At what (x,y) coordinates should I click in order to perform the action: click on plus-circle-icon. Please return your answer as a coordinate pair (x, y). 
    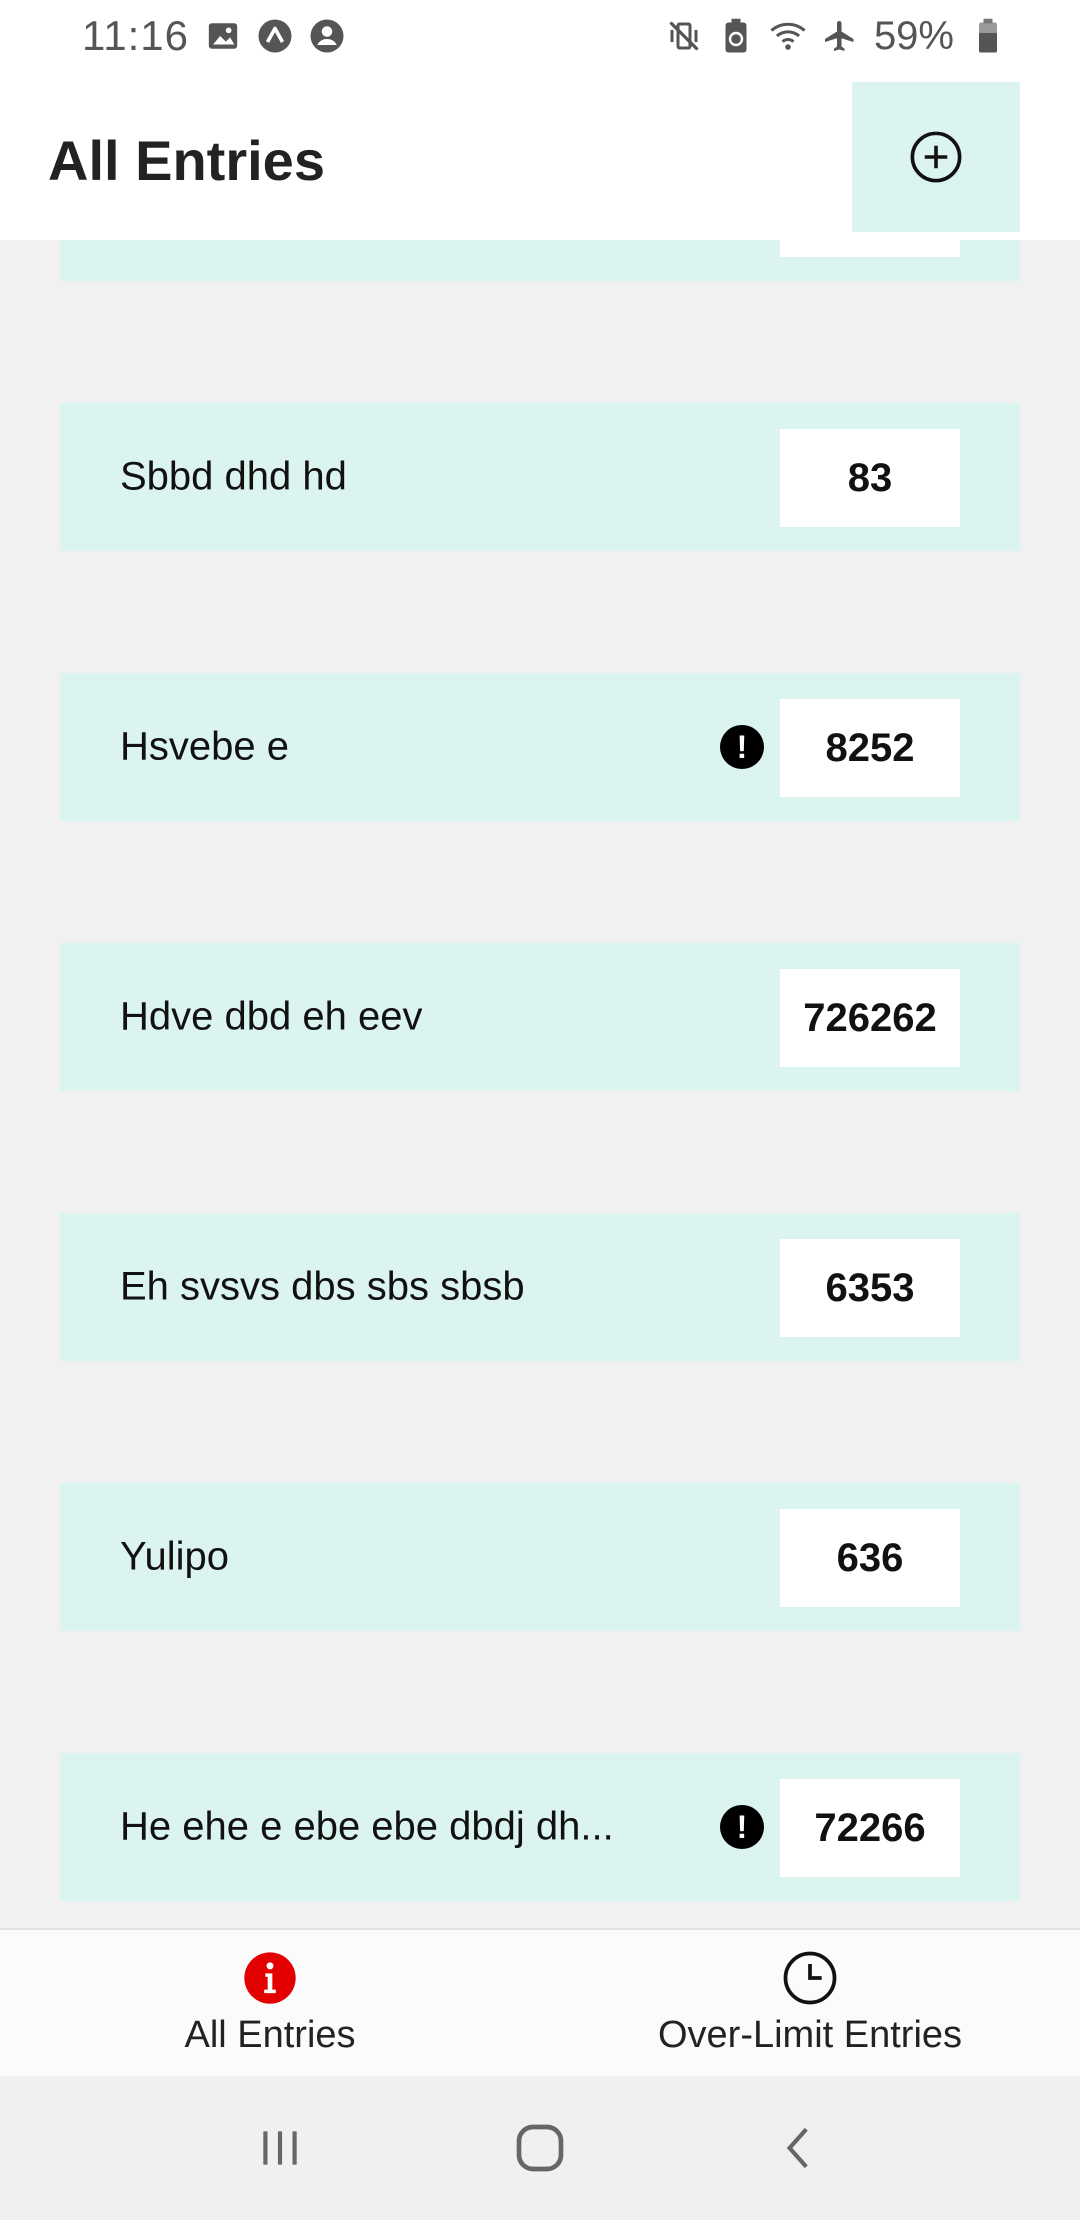
    Looking at the image, I should click on (936, 157).